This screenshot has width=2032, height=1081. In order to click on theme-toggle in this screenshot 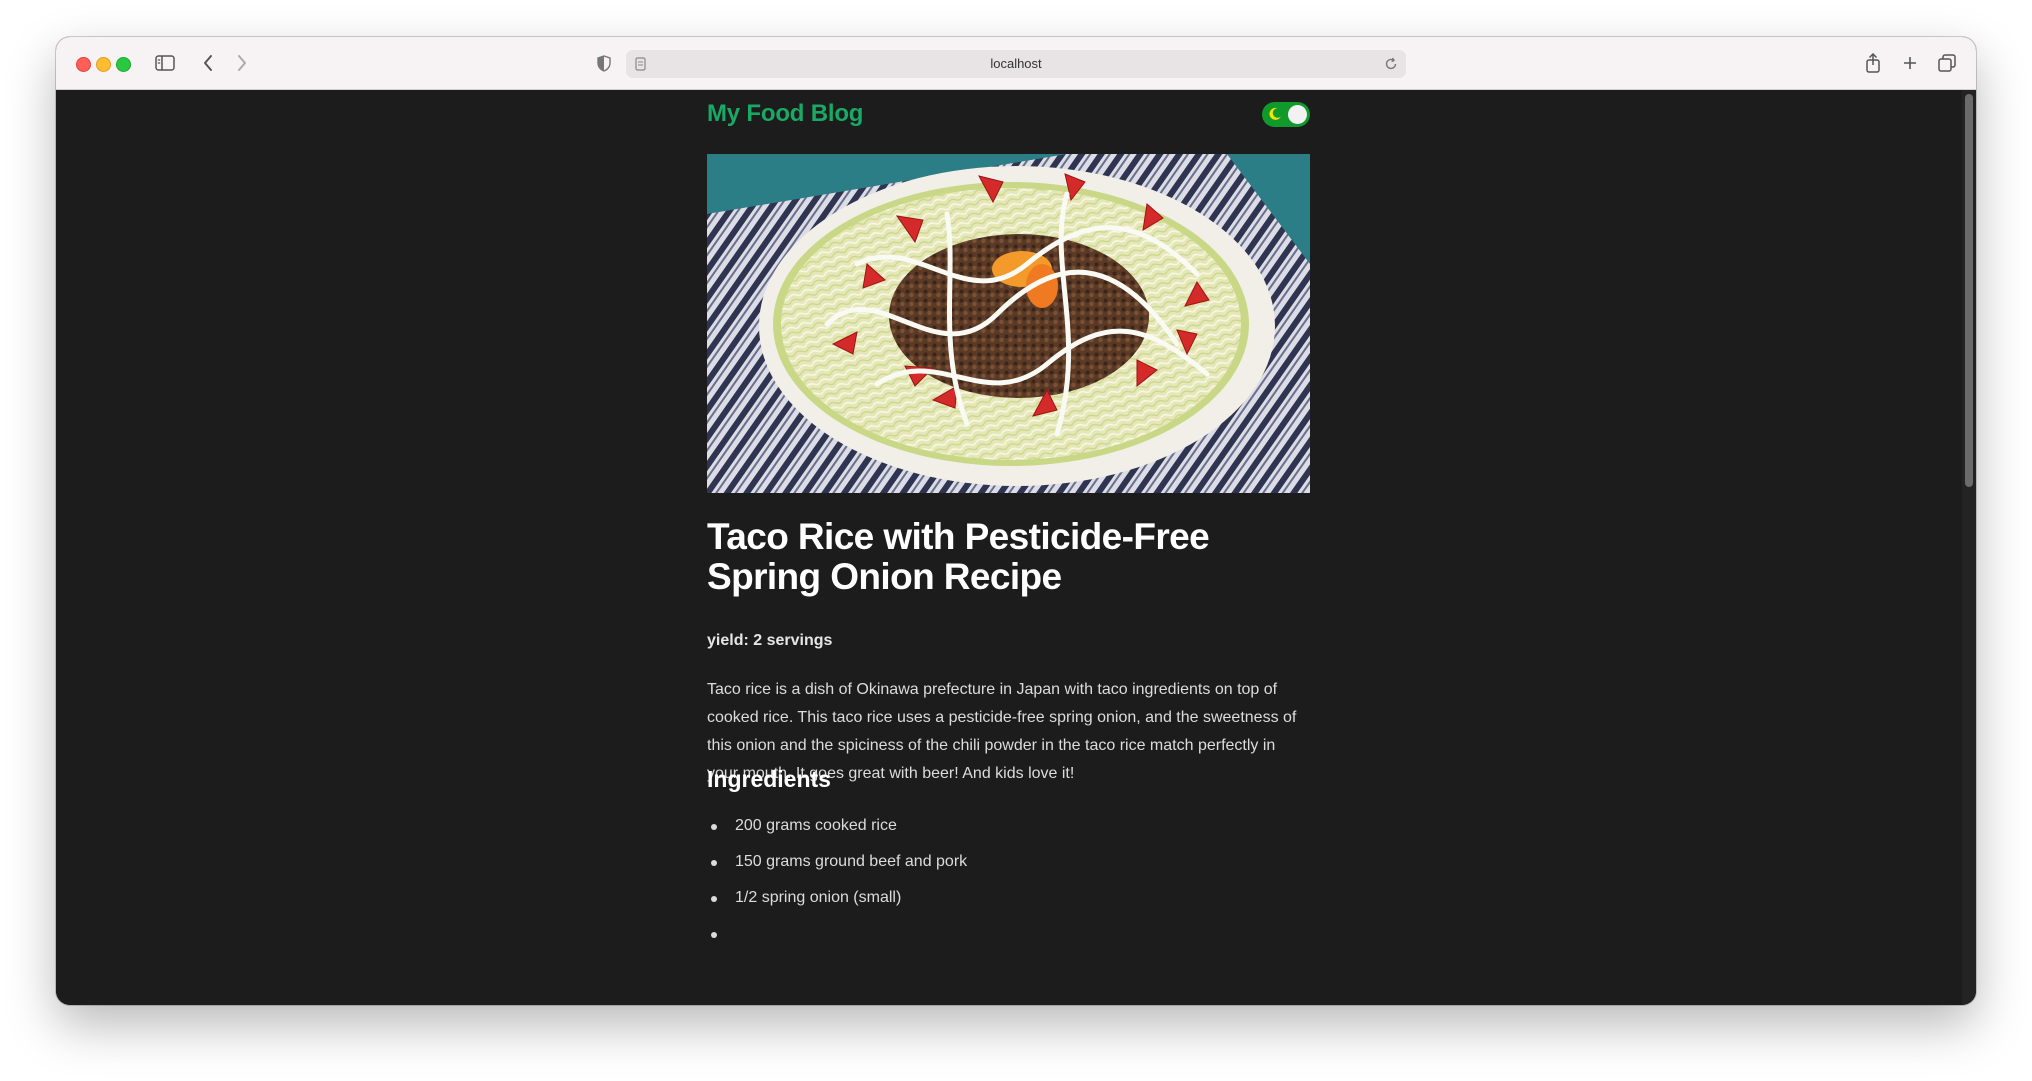, I will do `click(1286, 114)`.